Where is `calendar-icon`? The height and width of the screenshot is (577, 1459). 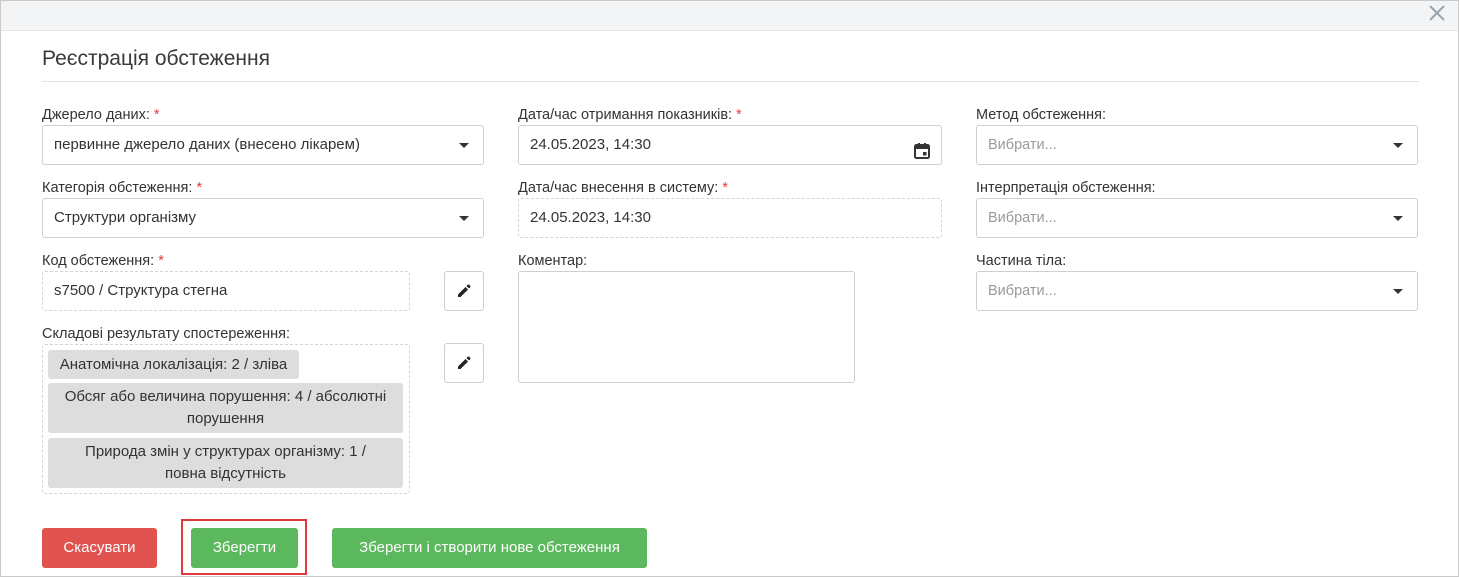
calendar-icon is located at coordinates (922, 148).